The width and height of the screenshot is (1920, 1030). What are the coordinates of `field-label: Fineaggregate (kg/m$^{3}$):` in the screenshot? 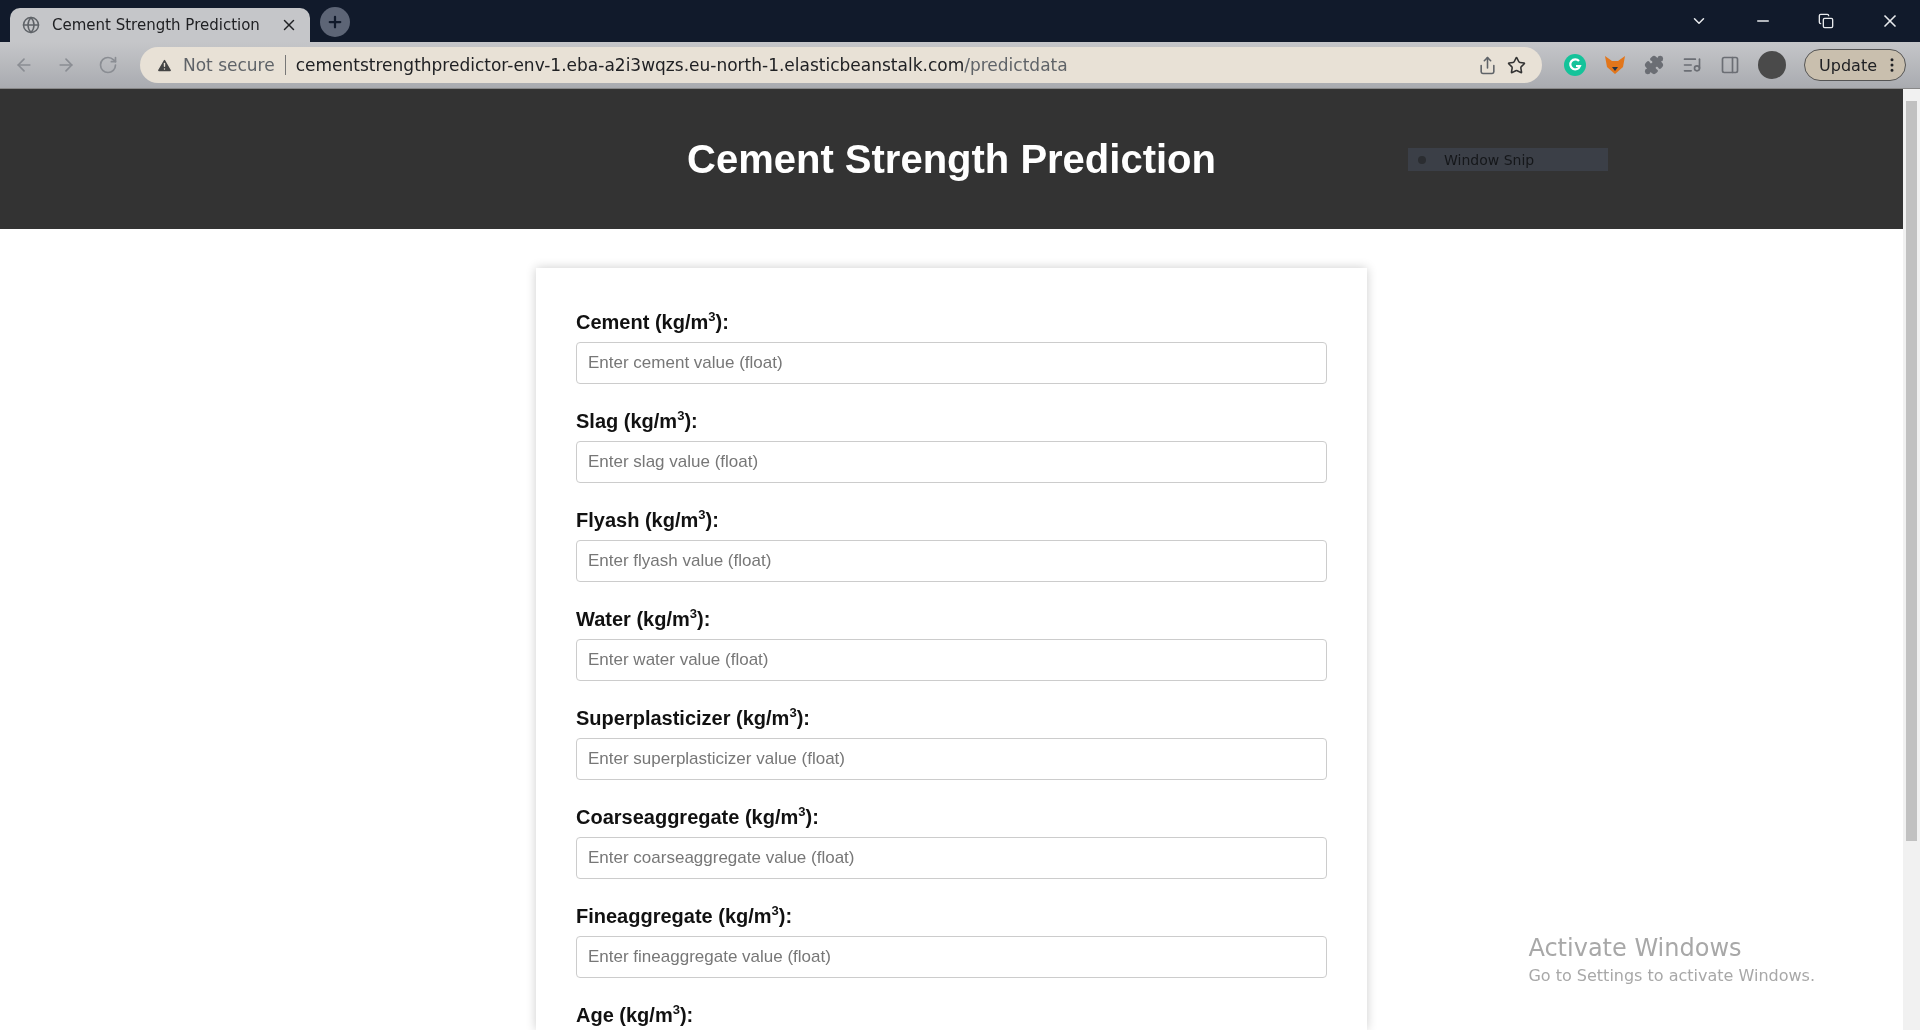 It's located at (684, 916).